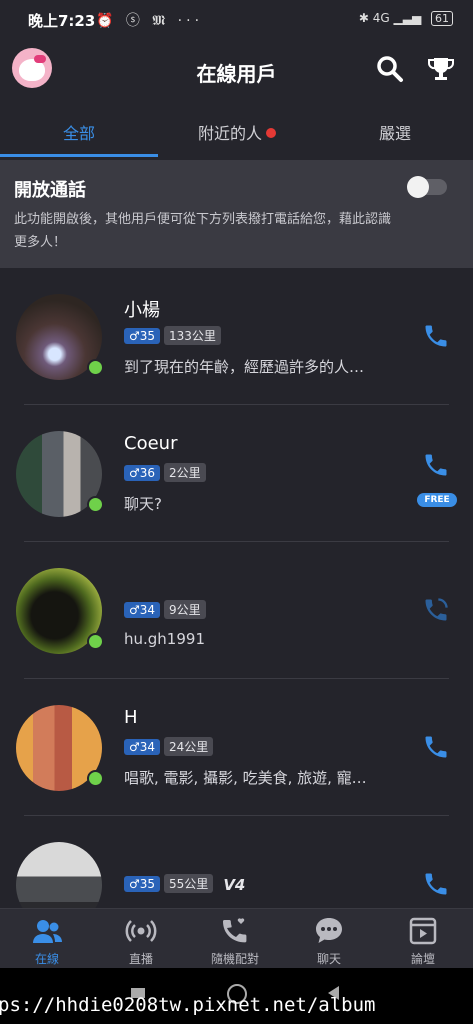 The height and width of the screenshot is (1024, 473). I want to click on user-name: H, so click(131, 717).